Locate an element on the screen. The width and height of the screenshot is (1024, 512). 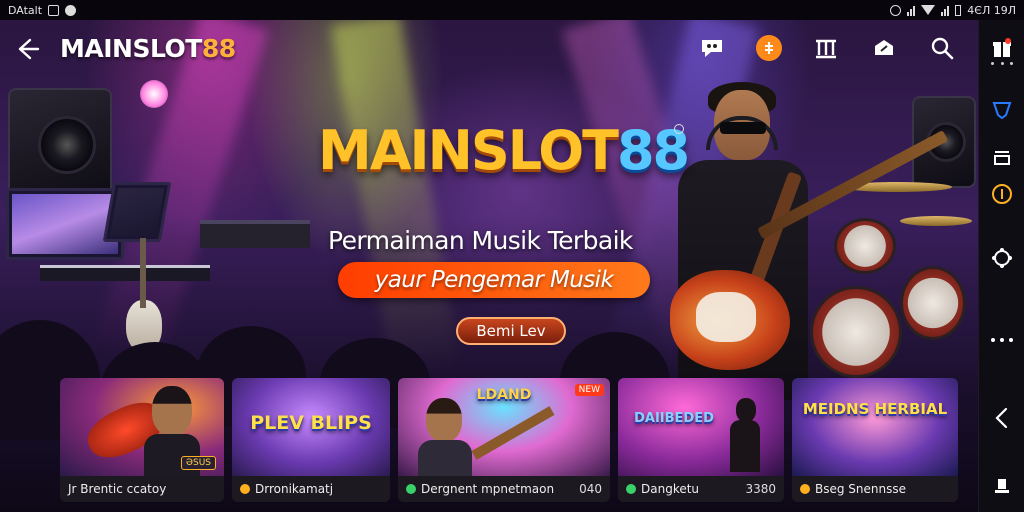
brand-number: 88 is located at coordinates (218, 48).